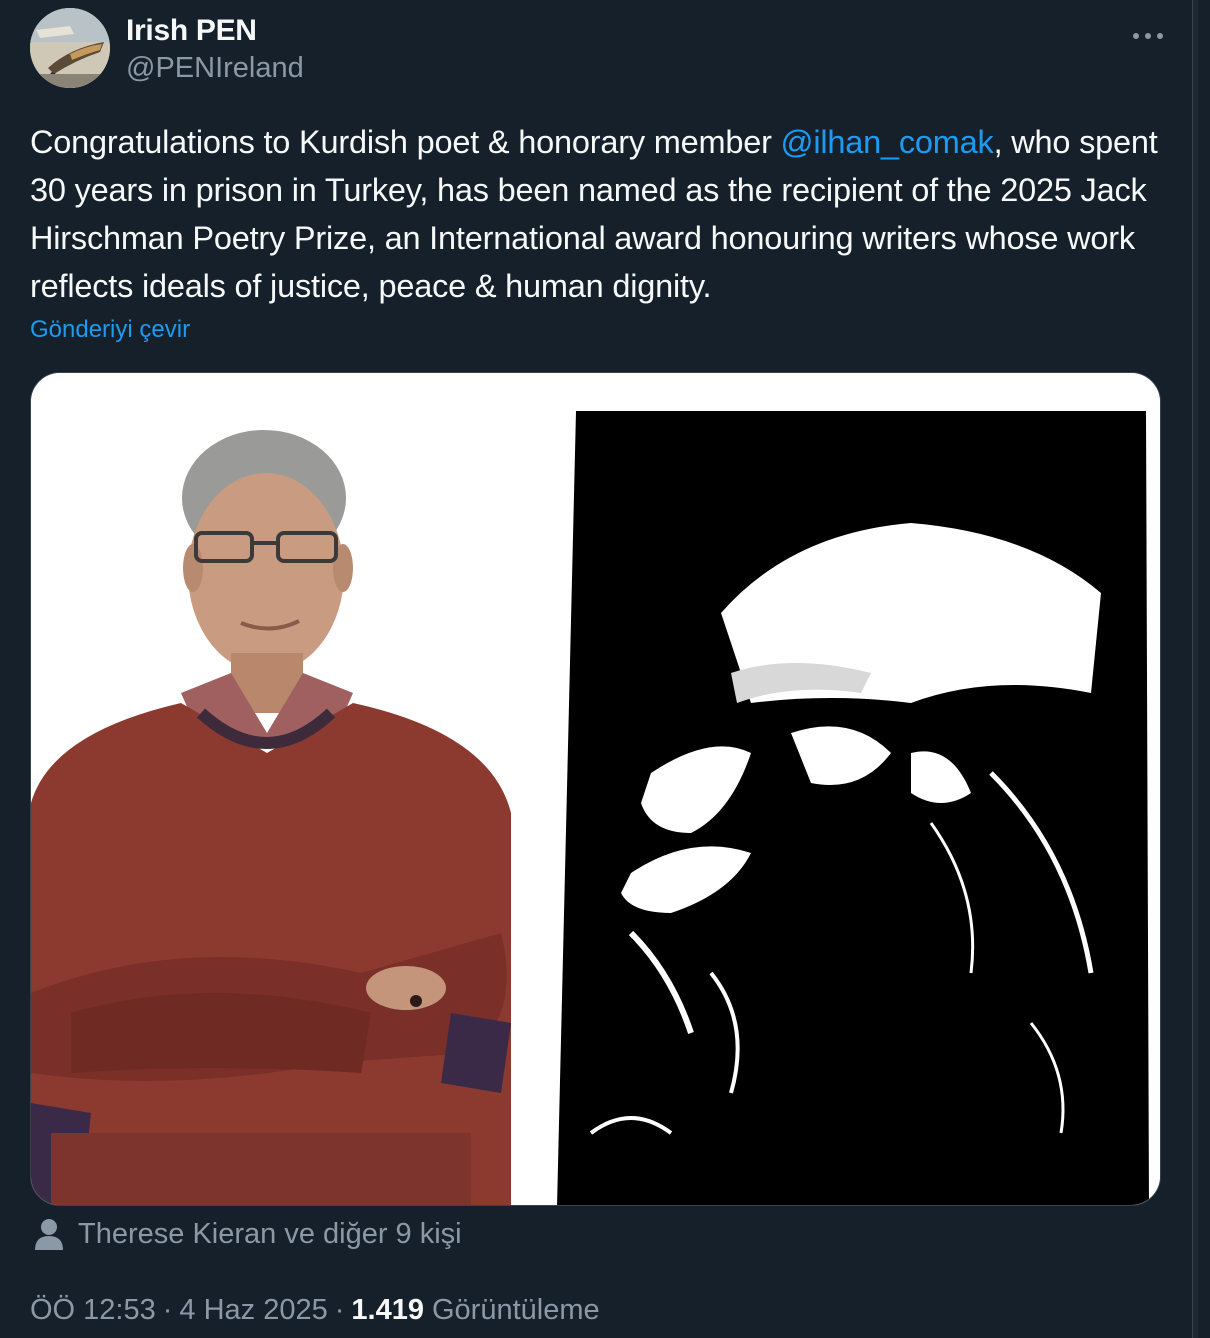 The height and width of the screenshot is (1338, 1210). What do you see at coordinates (516, 1309) in the screenshot?
I see `views-label: Görüntüleme` at bounding box center [516, 1309].